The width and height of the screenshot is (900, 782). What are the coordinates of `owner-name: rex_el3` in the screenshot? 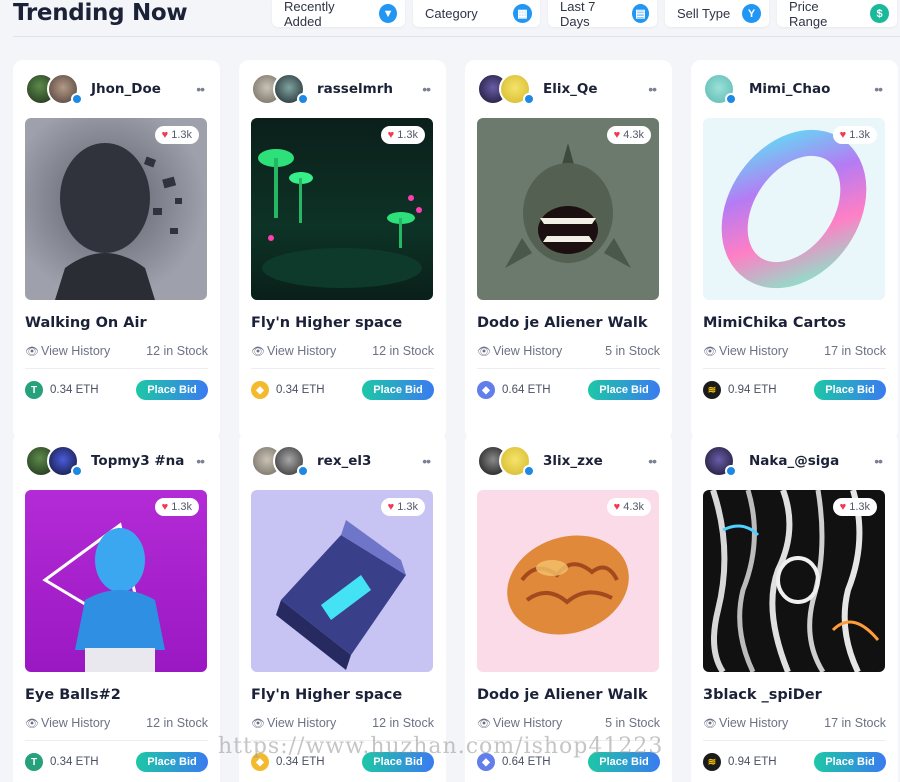 It's located at (369, 461).